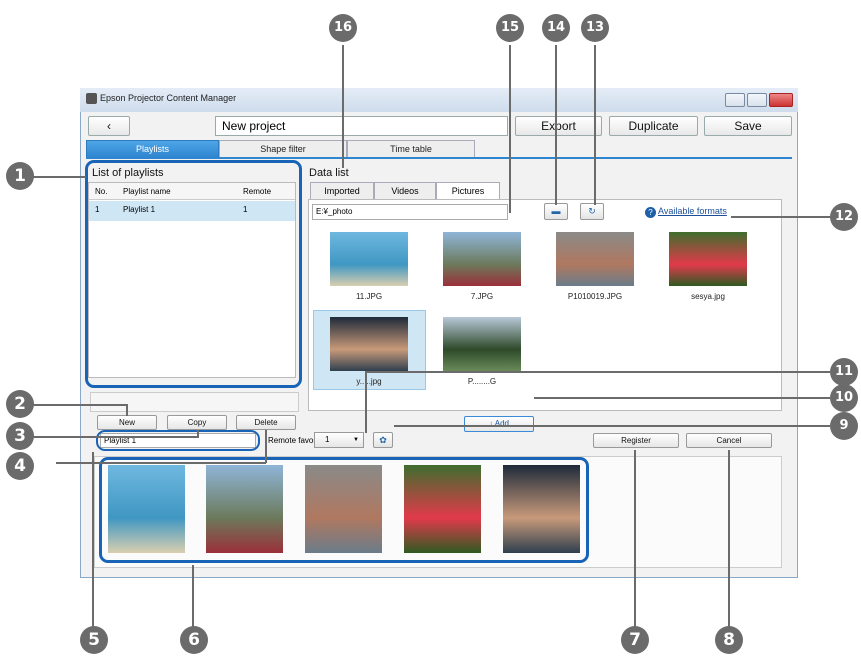  What do you see at coordinates (650, 212) in the screenshot?
I see `help-icon: ?` at bounding box center [650, 212].